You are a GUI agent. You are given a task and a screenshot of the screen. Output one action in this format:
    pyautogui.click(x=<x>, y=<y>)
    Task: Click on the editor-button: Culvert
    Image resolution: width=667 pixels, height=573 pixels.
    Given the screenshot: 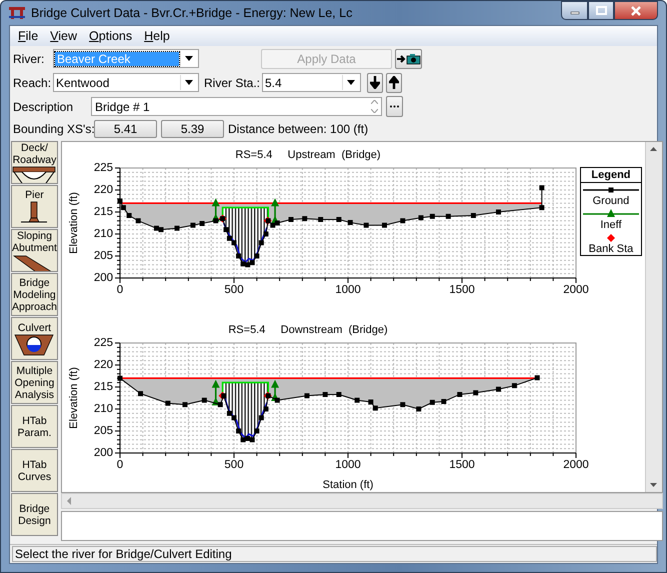 What is the action you would take?
    pyautogui.click(x=34, y=338)
    